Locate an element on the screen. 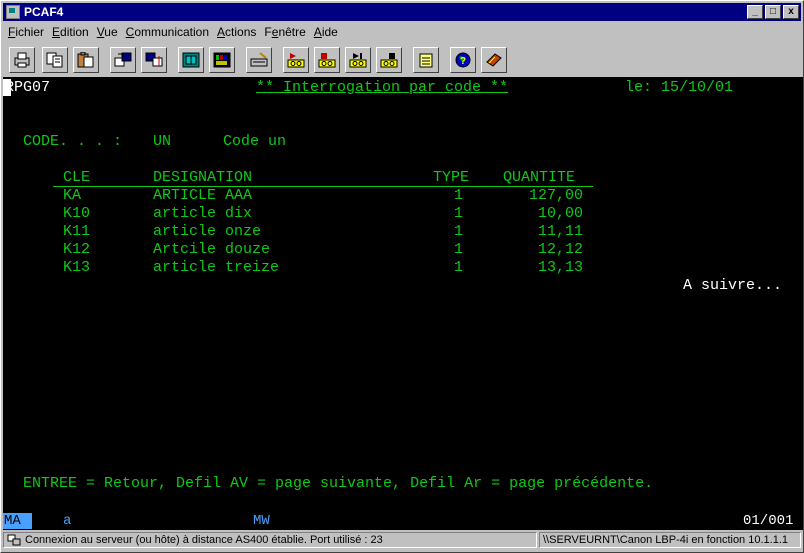 This screenshot has height=553, width=804. clipboard-button is located at coordinates (426, 60).